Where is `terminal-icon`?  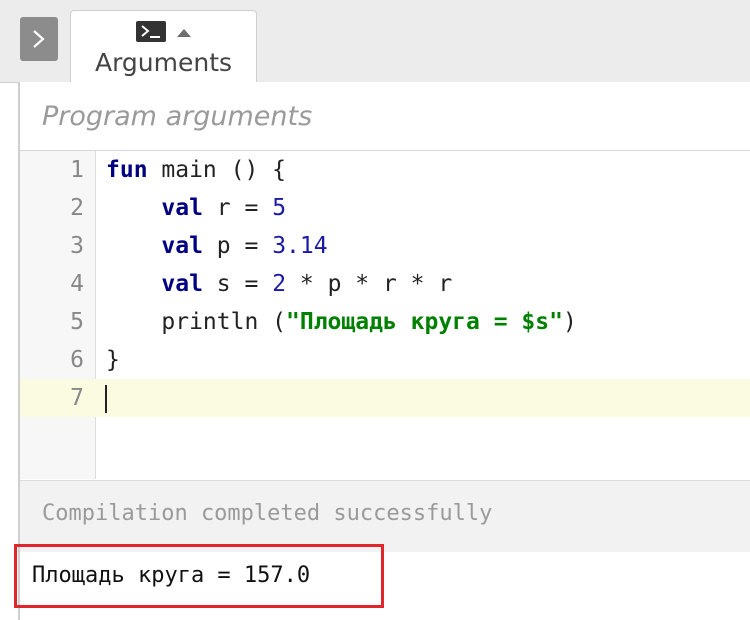
terminal-icon is located at coordinates (151, 31).